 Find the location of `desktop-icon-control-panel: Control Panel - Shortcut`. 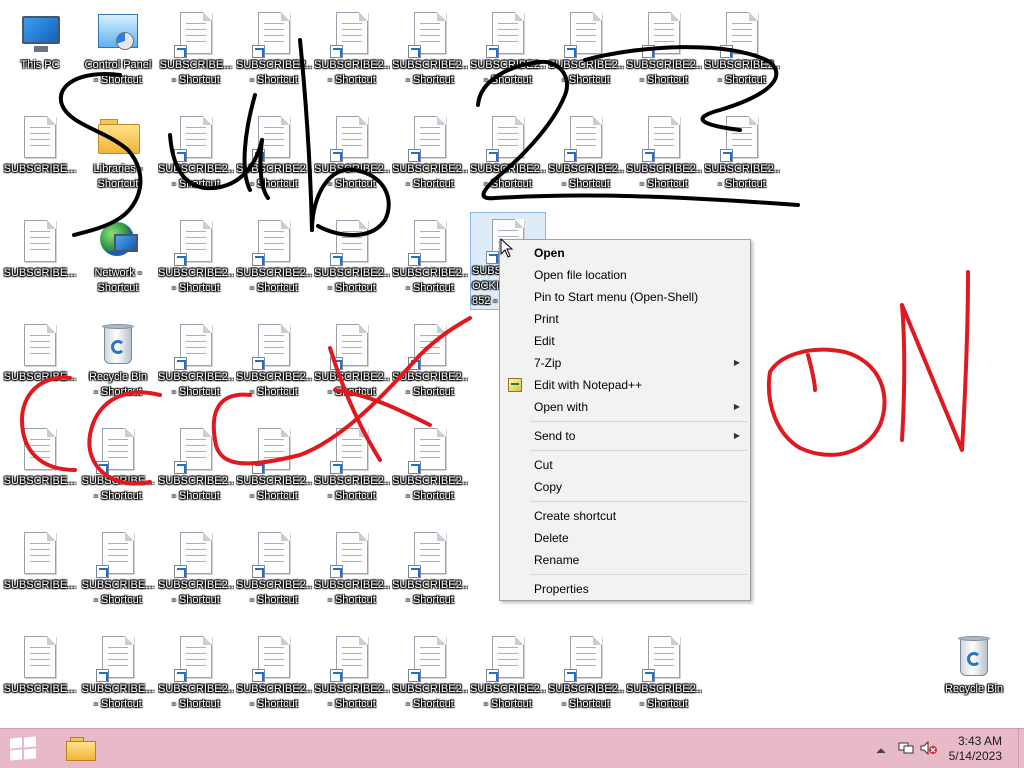

desktop-icon-control-panel: Control Panel - Shortcut is located at coordinates (118, 55).